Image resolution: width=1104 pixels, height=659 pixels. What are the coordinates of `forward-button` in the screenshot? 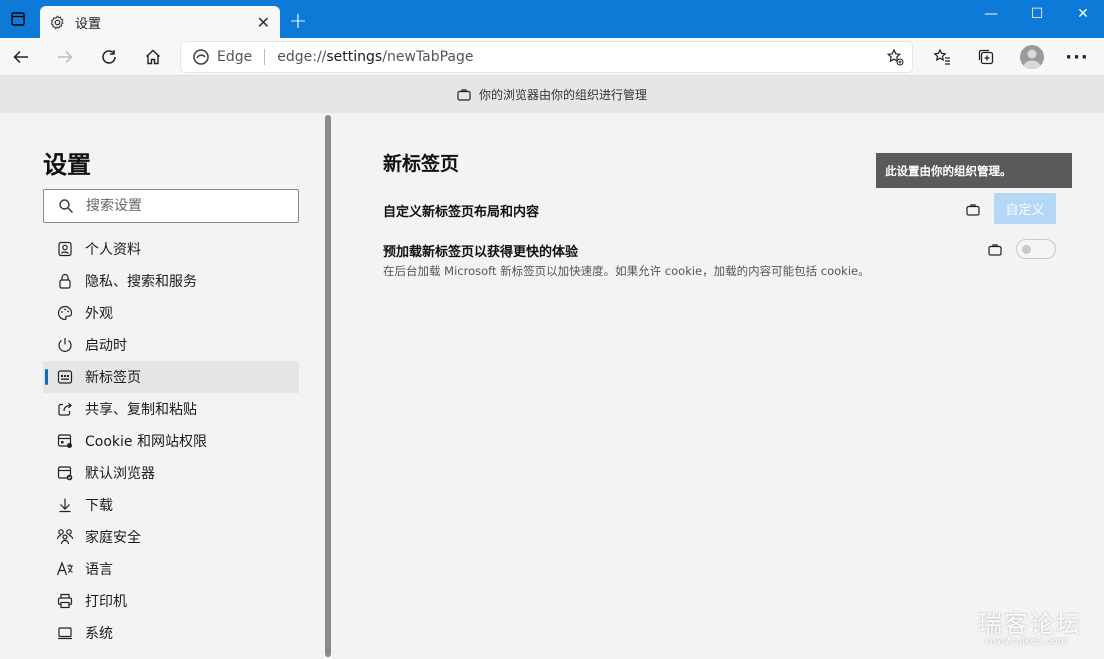 It's located at (65, 57).